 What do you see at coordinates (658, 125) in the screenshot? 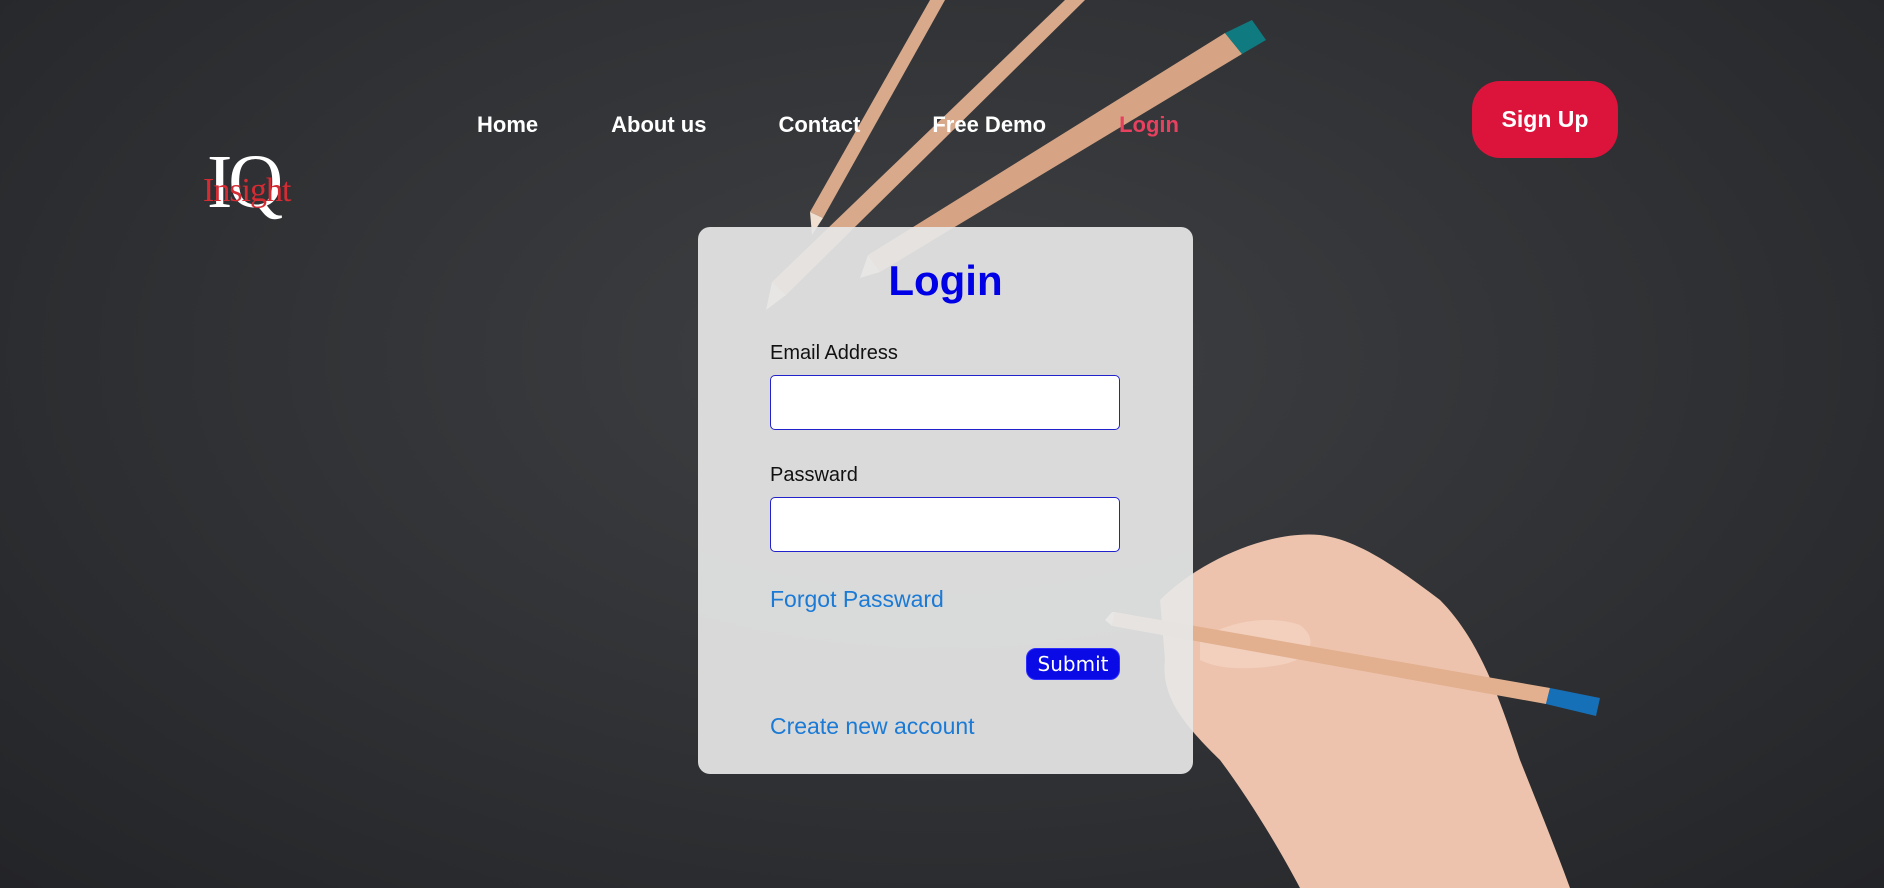
I see `nav-about-link: About us` at bounding box center [658, 125].